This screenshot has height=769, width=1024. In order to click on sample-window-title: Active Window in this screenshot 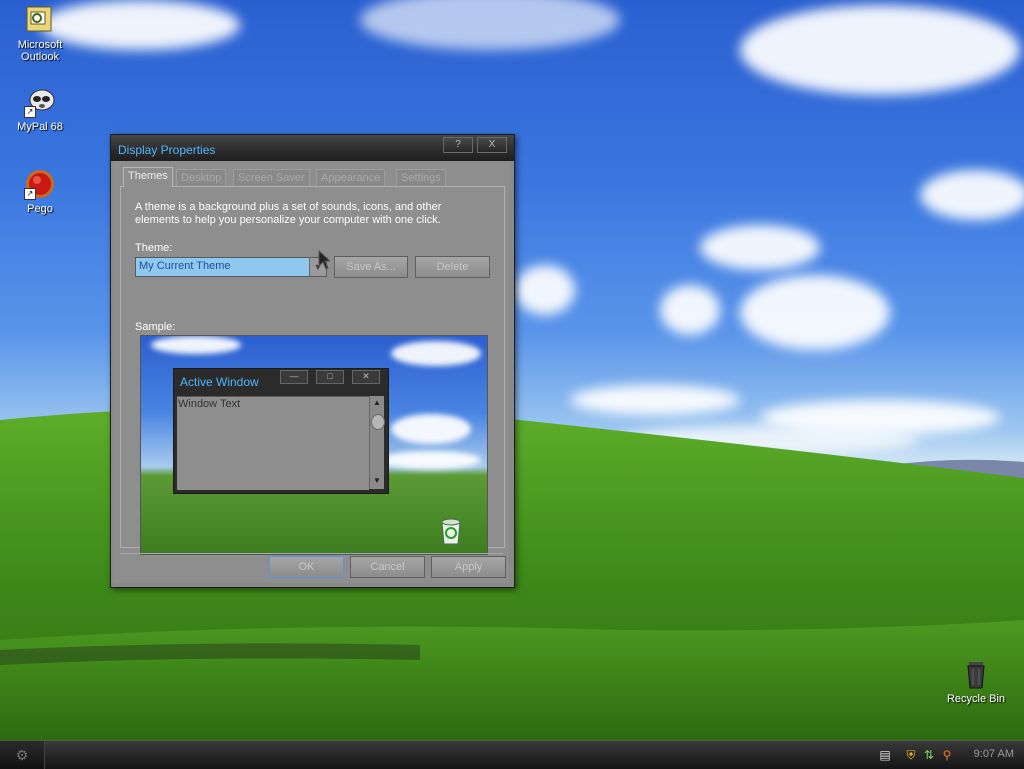, I will do `click(219, 382)`.